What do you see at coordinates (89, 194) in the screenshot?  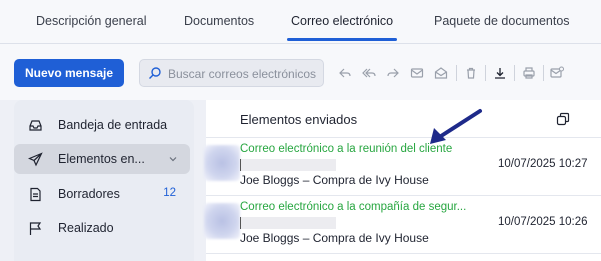 I see `sidebar-item-label: Borradores` at bounding box center [89, 194].